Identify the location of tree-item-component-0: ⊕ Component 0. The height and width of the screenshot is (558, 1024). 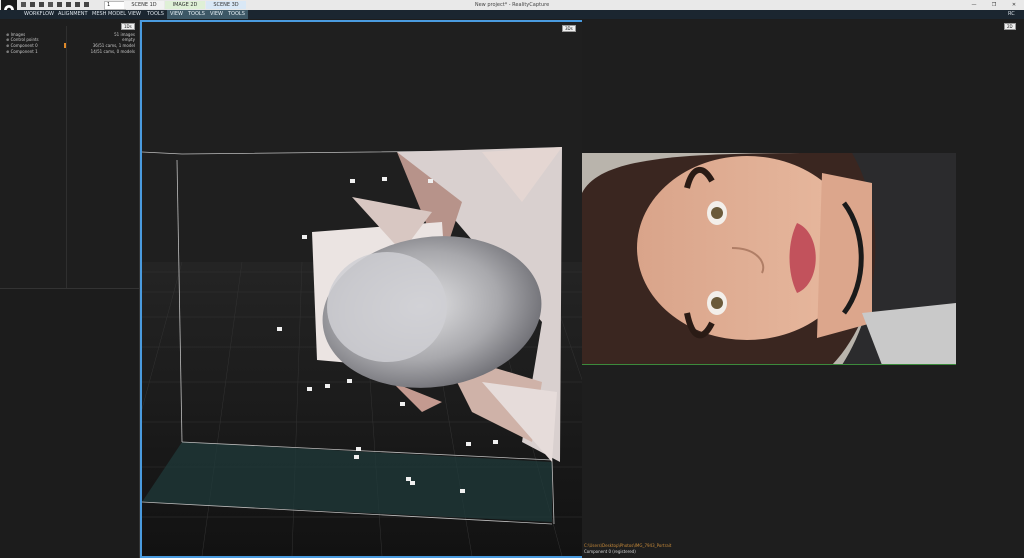
(22, 45).